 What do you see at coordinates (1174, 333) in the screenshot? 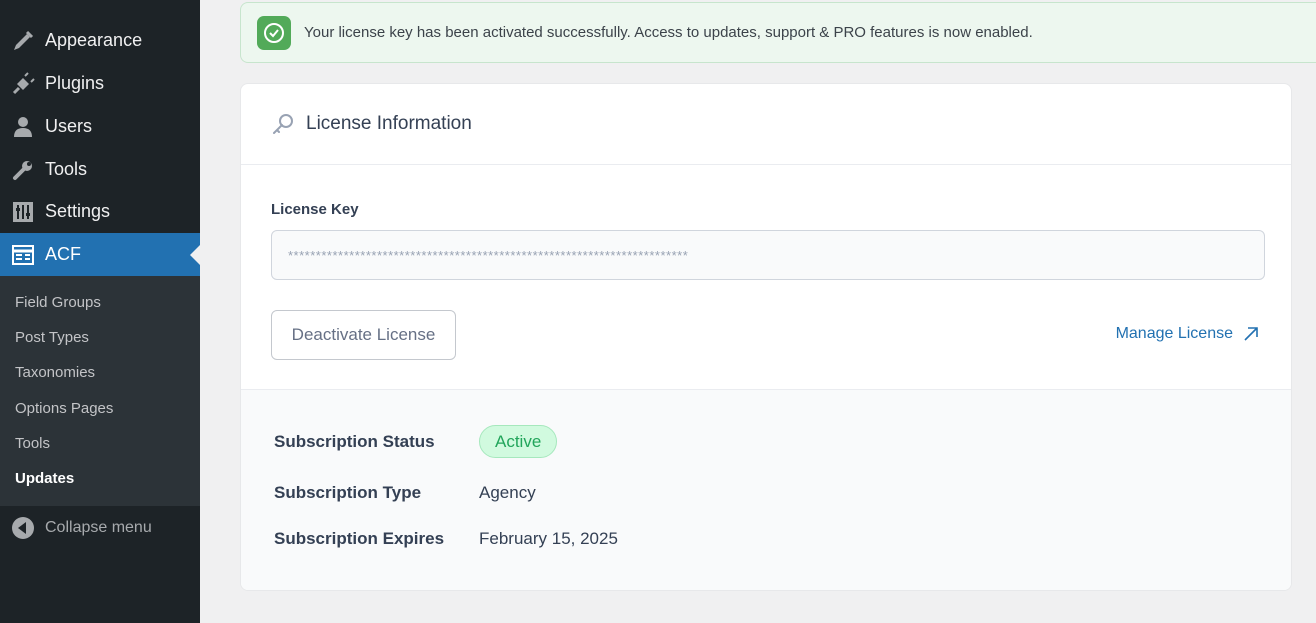
I see `manage-license-label: Manage License` at bounding box center [1174, 333].